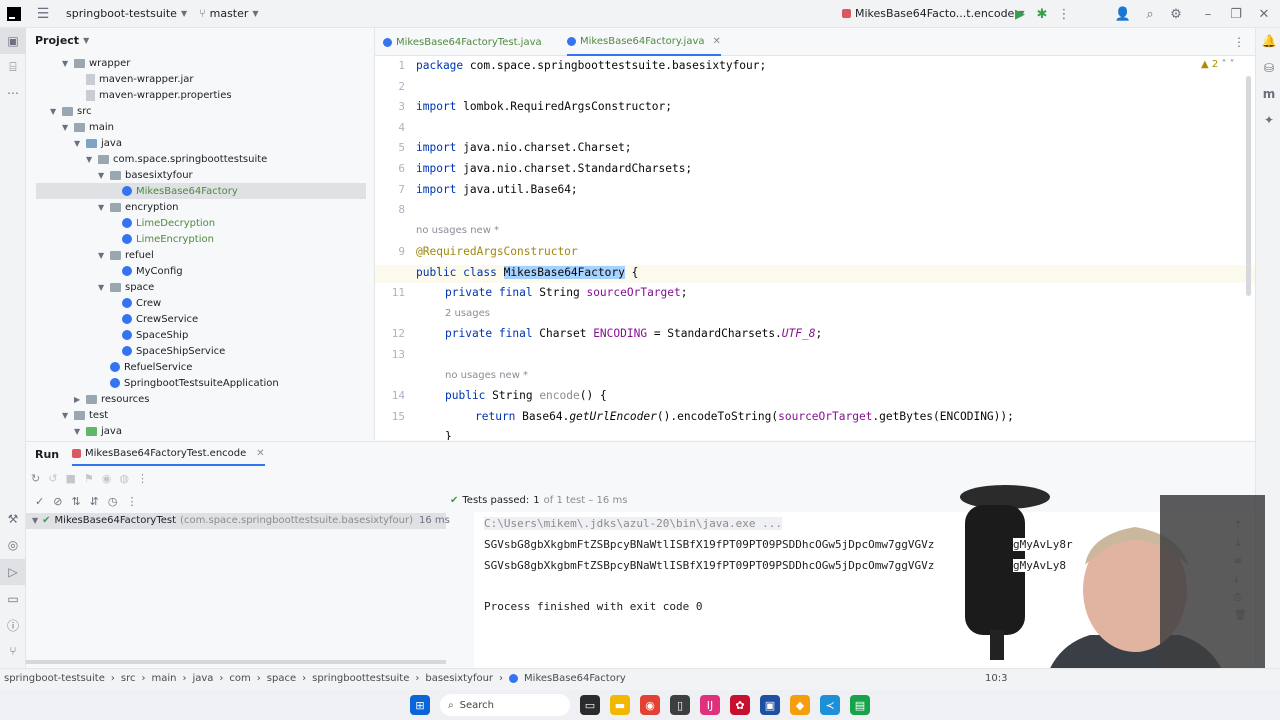 The width and height of the screenshot is (1280, 720). Describe the element at coordinates (1236, 14) in the screenshot. I see `restore-icon: ❐` at that location.